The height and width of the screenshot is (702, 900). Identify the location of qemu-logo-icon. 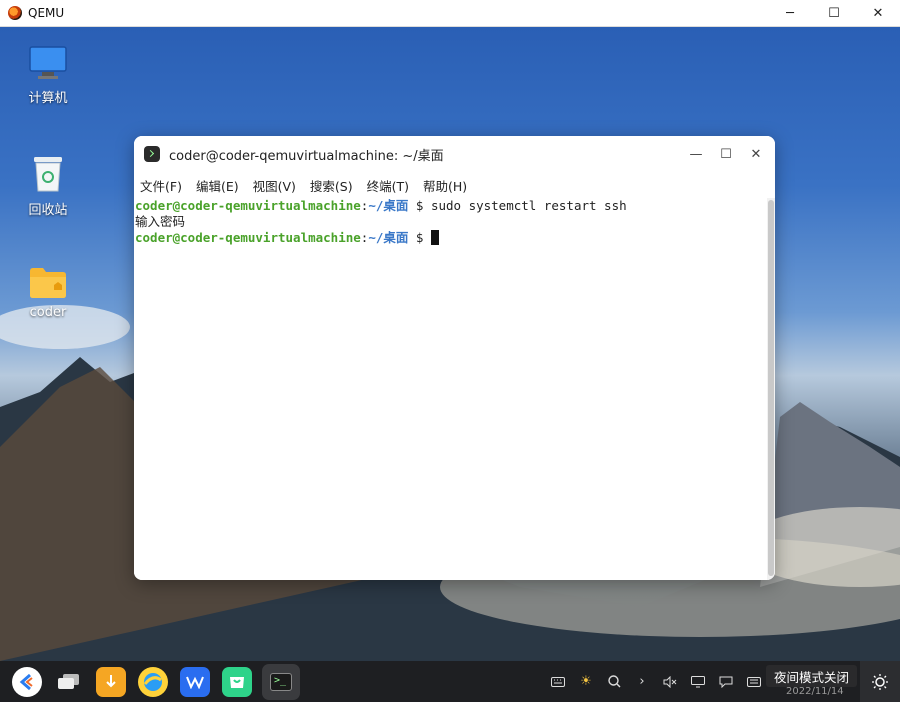
(15, 13).